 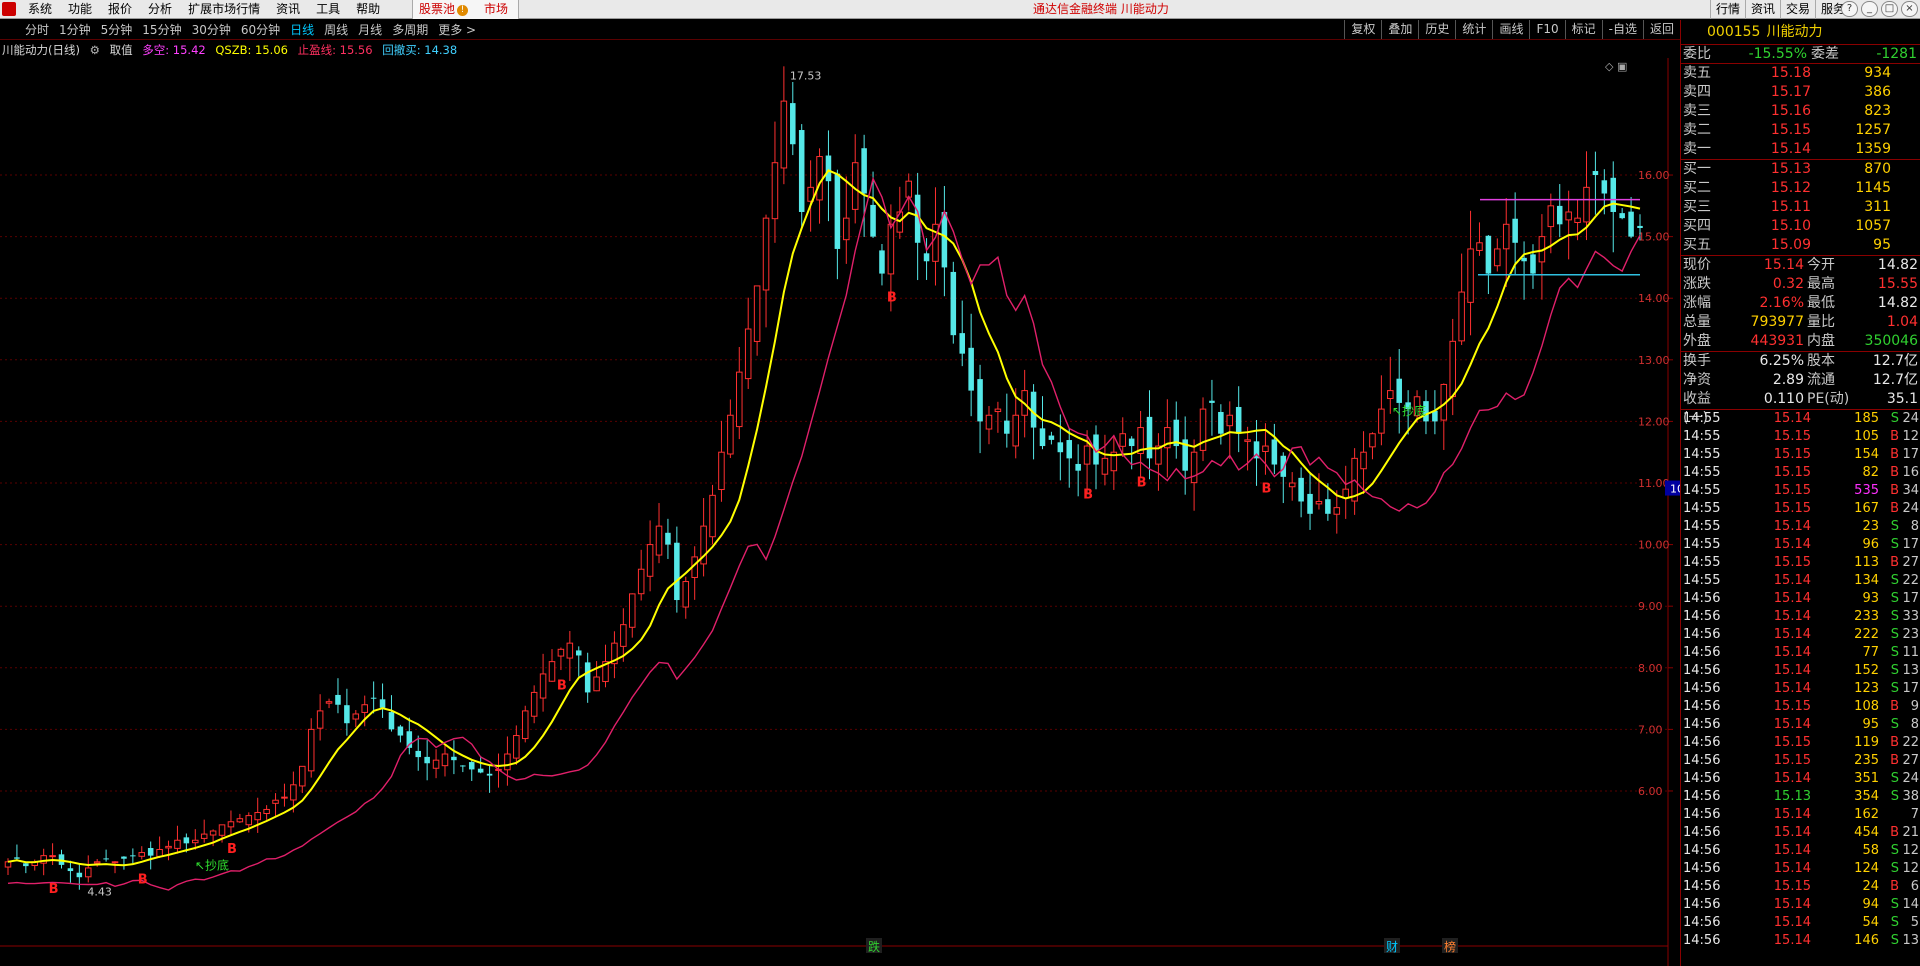 I want to click on top-button: 行情, so click(x=1727, y=9).